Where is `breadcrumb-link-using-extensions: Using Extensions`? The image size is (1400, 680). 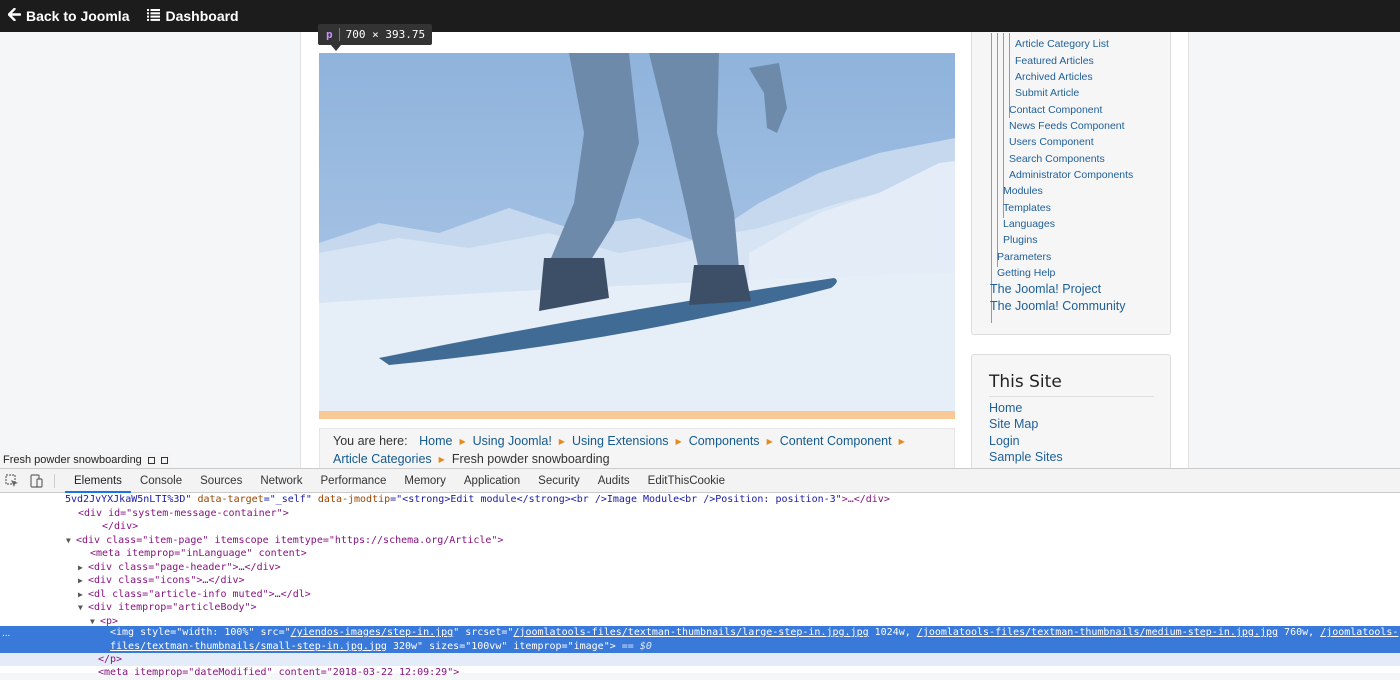
breadcrumb-link-using-extensions: Using Extensions is located at coordinates (620, 441).